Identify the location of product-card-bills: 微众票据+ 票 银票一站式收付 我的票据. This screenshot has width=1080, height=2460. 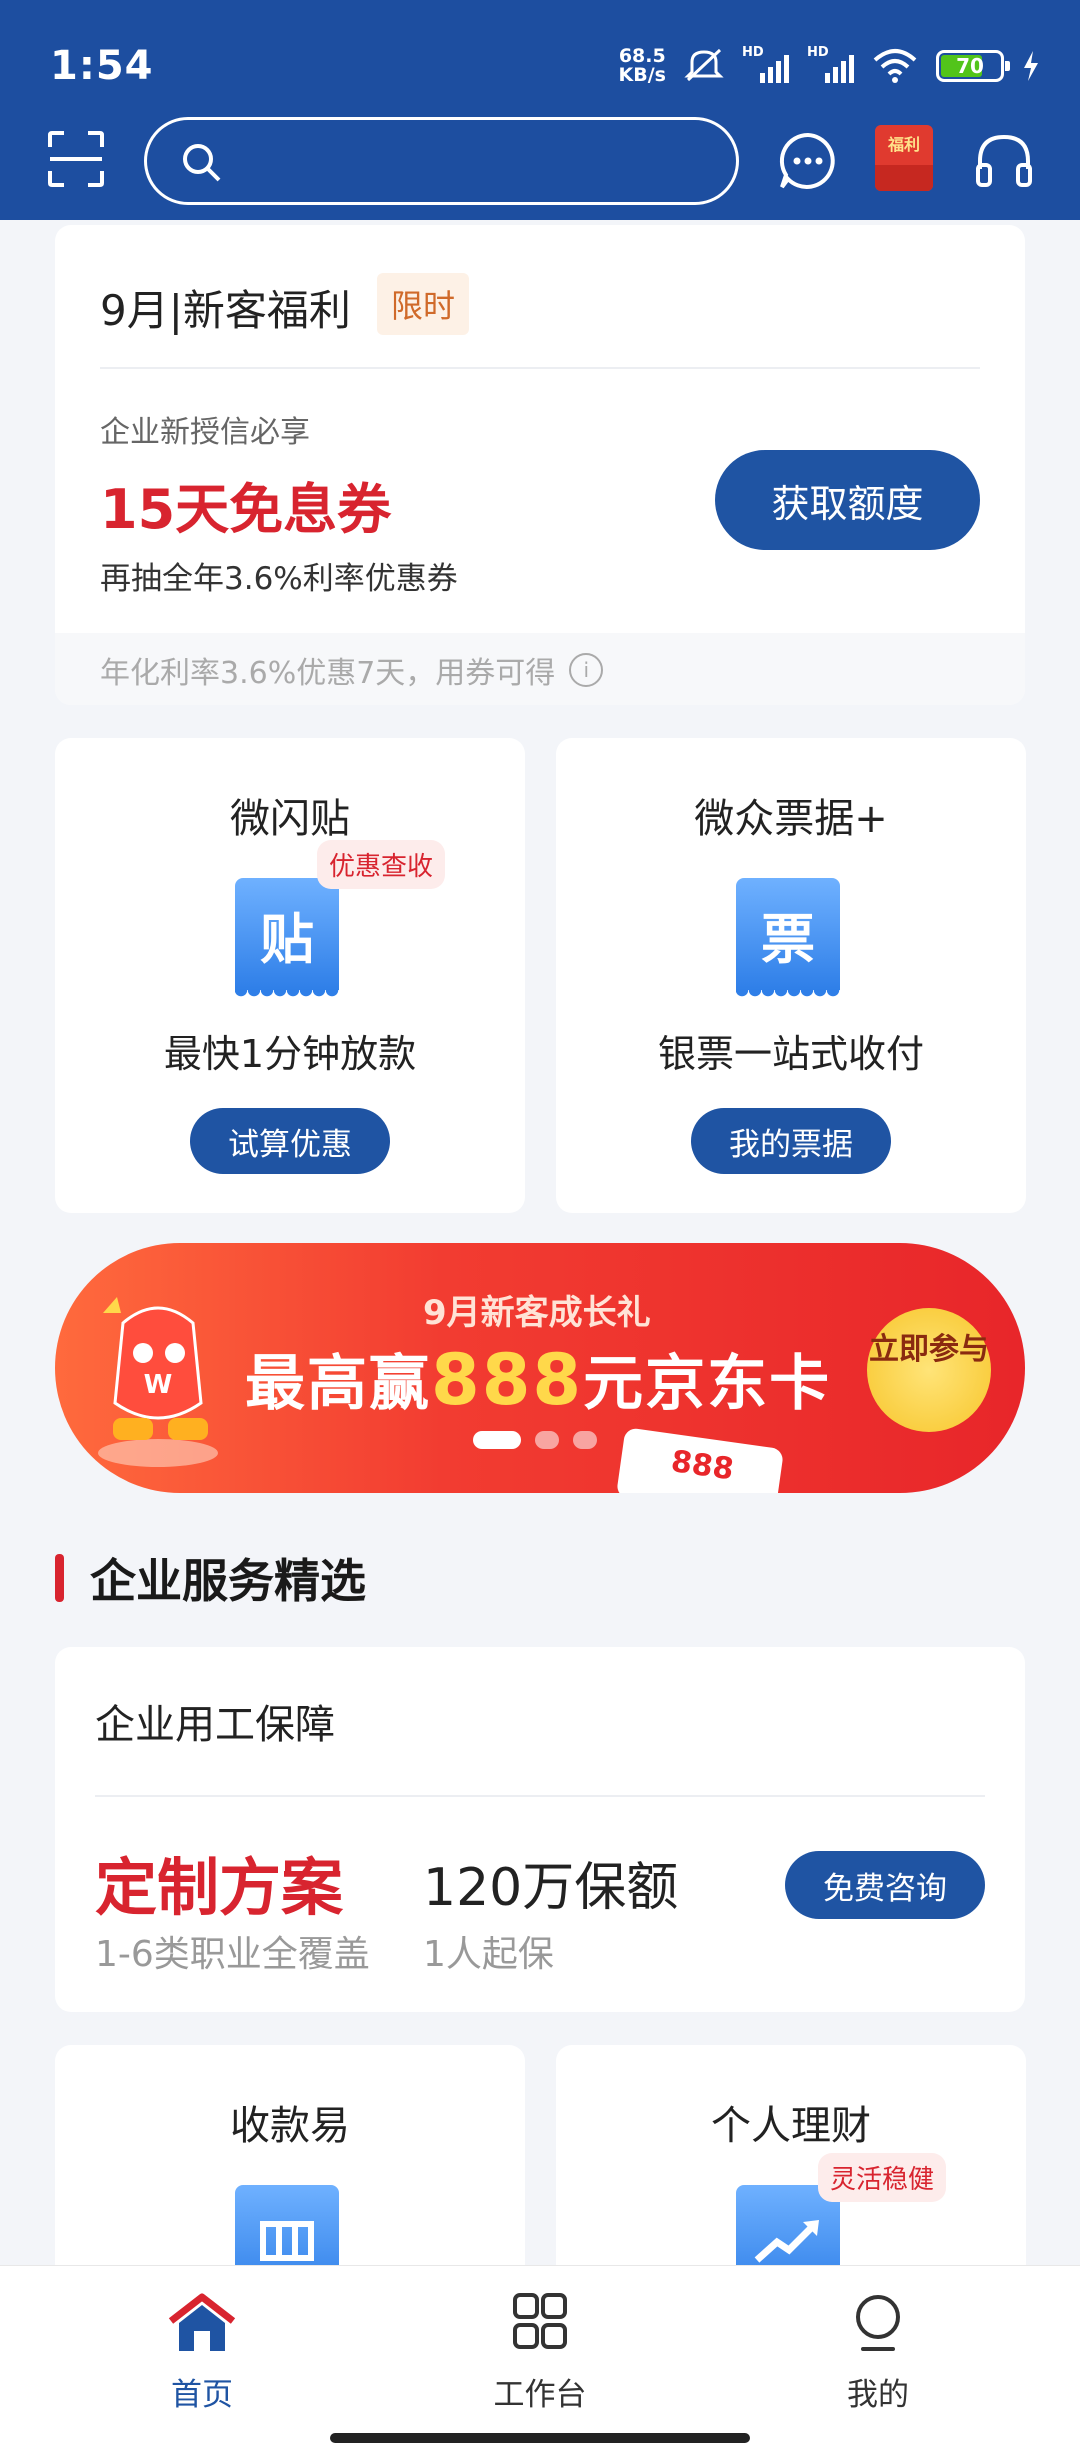
(791, 975).